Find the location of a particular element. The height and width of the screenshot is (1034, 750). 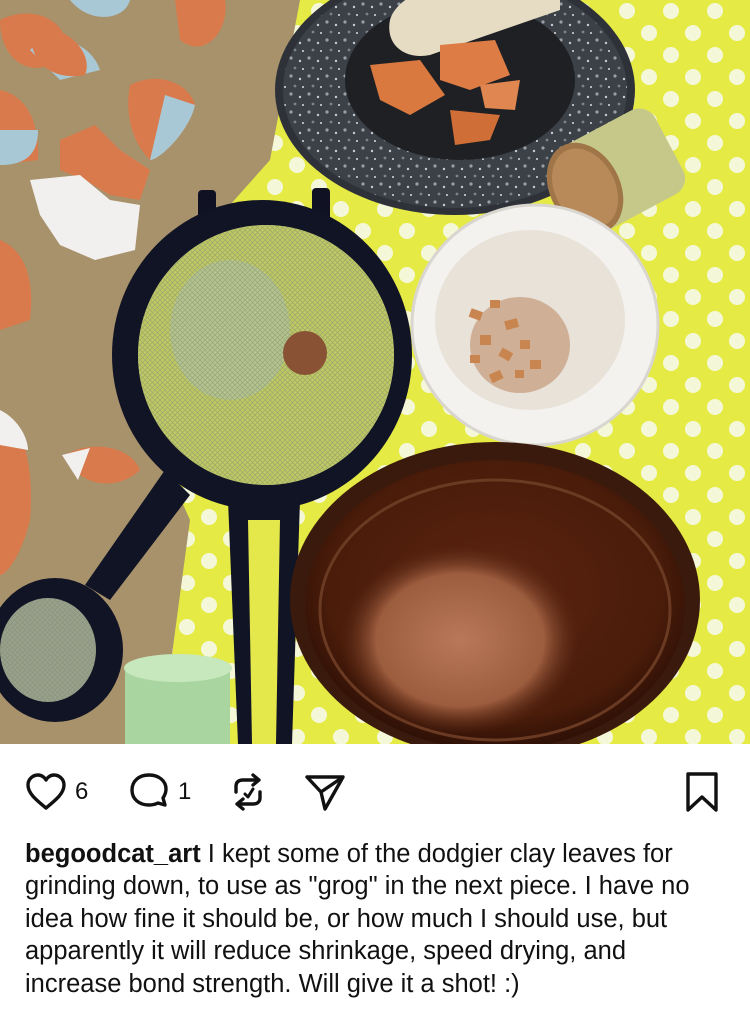

share-icon is located at coordinates (325, 793).